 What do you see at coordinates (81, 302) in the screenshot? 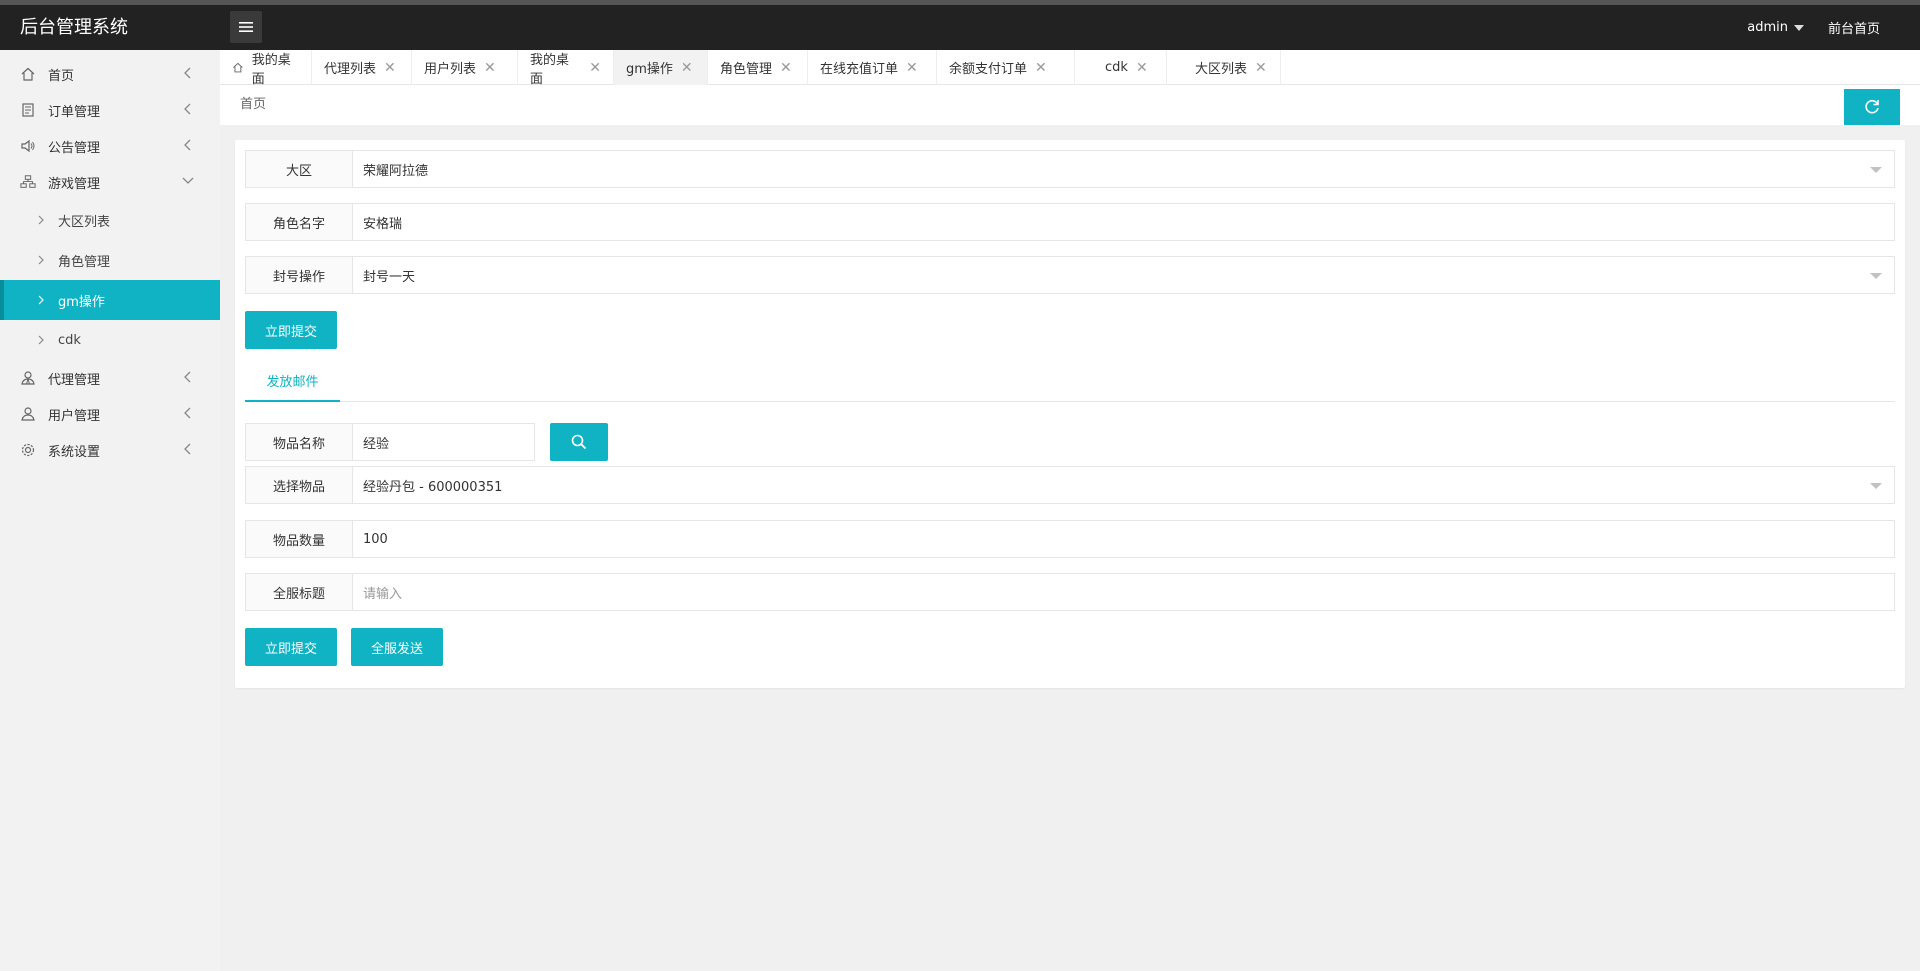
I see `sidebar-sub-label: gm操作` at bounding box center [81, 302].